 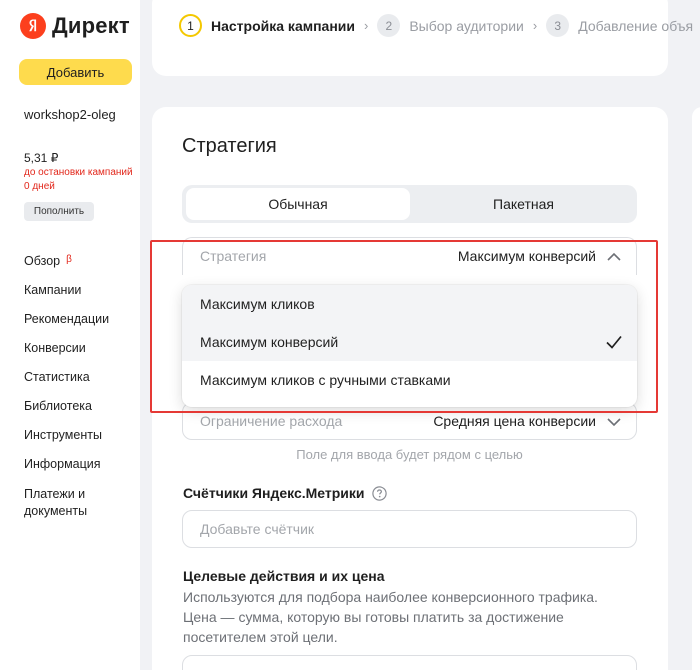 What do you see at coordinates (74, 384) in the screenshot?
I see `sidebar-item-statistics: Статистика` at bounding box center [74, 384].